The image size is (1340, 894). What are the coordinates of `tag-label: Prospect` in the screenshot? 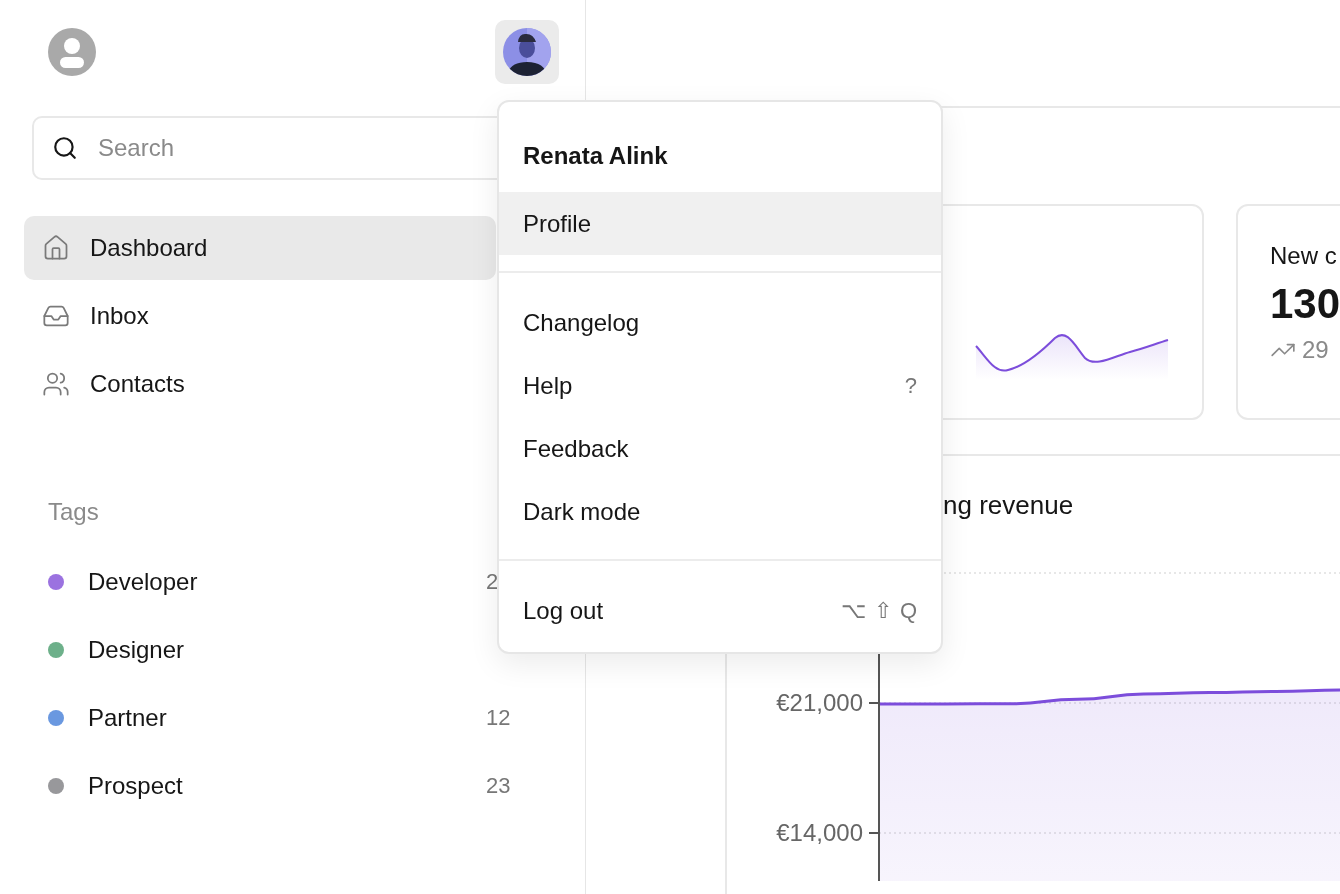 It's located at (287, 786).